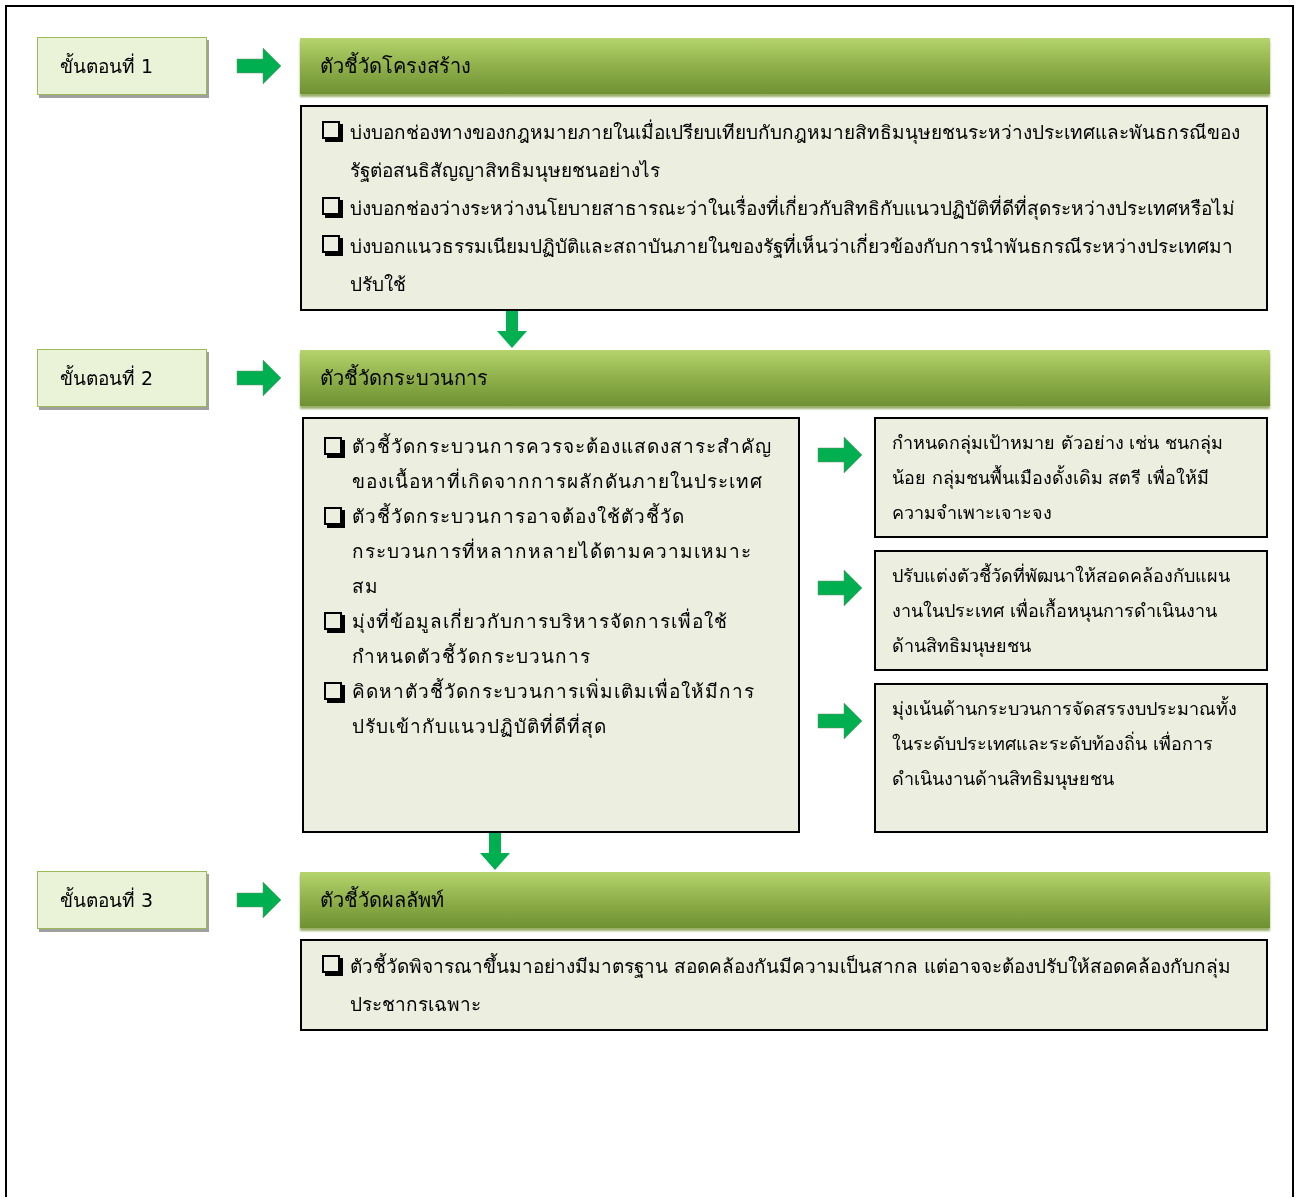 This screenshot has width=1299, height=1202. Describe the element at coordinates (785, 378) in the screenshot. I see `section-header: ตัวชี้วัดกระบวนการ` at that location.